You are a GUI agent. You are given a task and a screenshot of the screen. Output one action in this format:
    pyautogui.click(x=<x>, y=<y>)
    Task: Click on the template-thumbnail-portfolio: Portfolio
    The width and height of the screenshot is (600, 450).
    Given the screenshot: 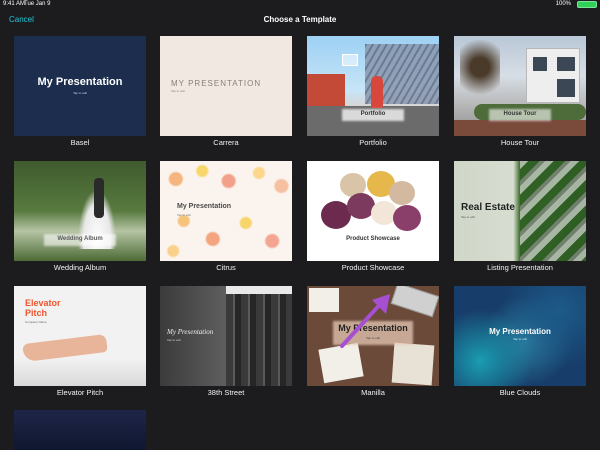 What is the action you would take?
    pyautogui.click(x=373, y=86)
    